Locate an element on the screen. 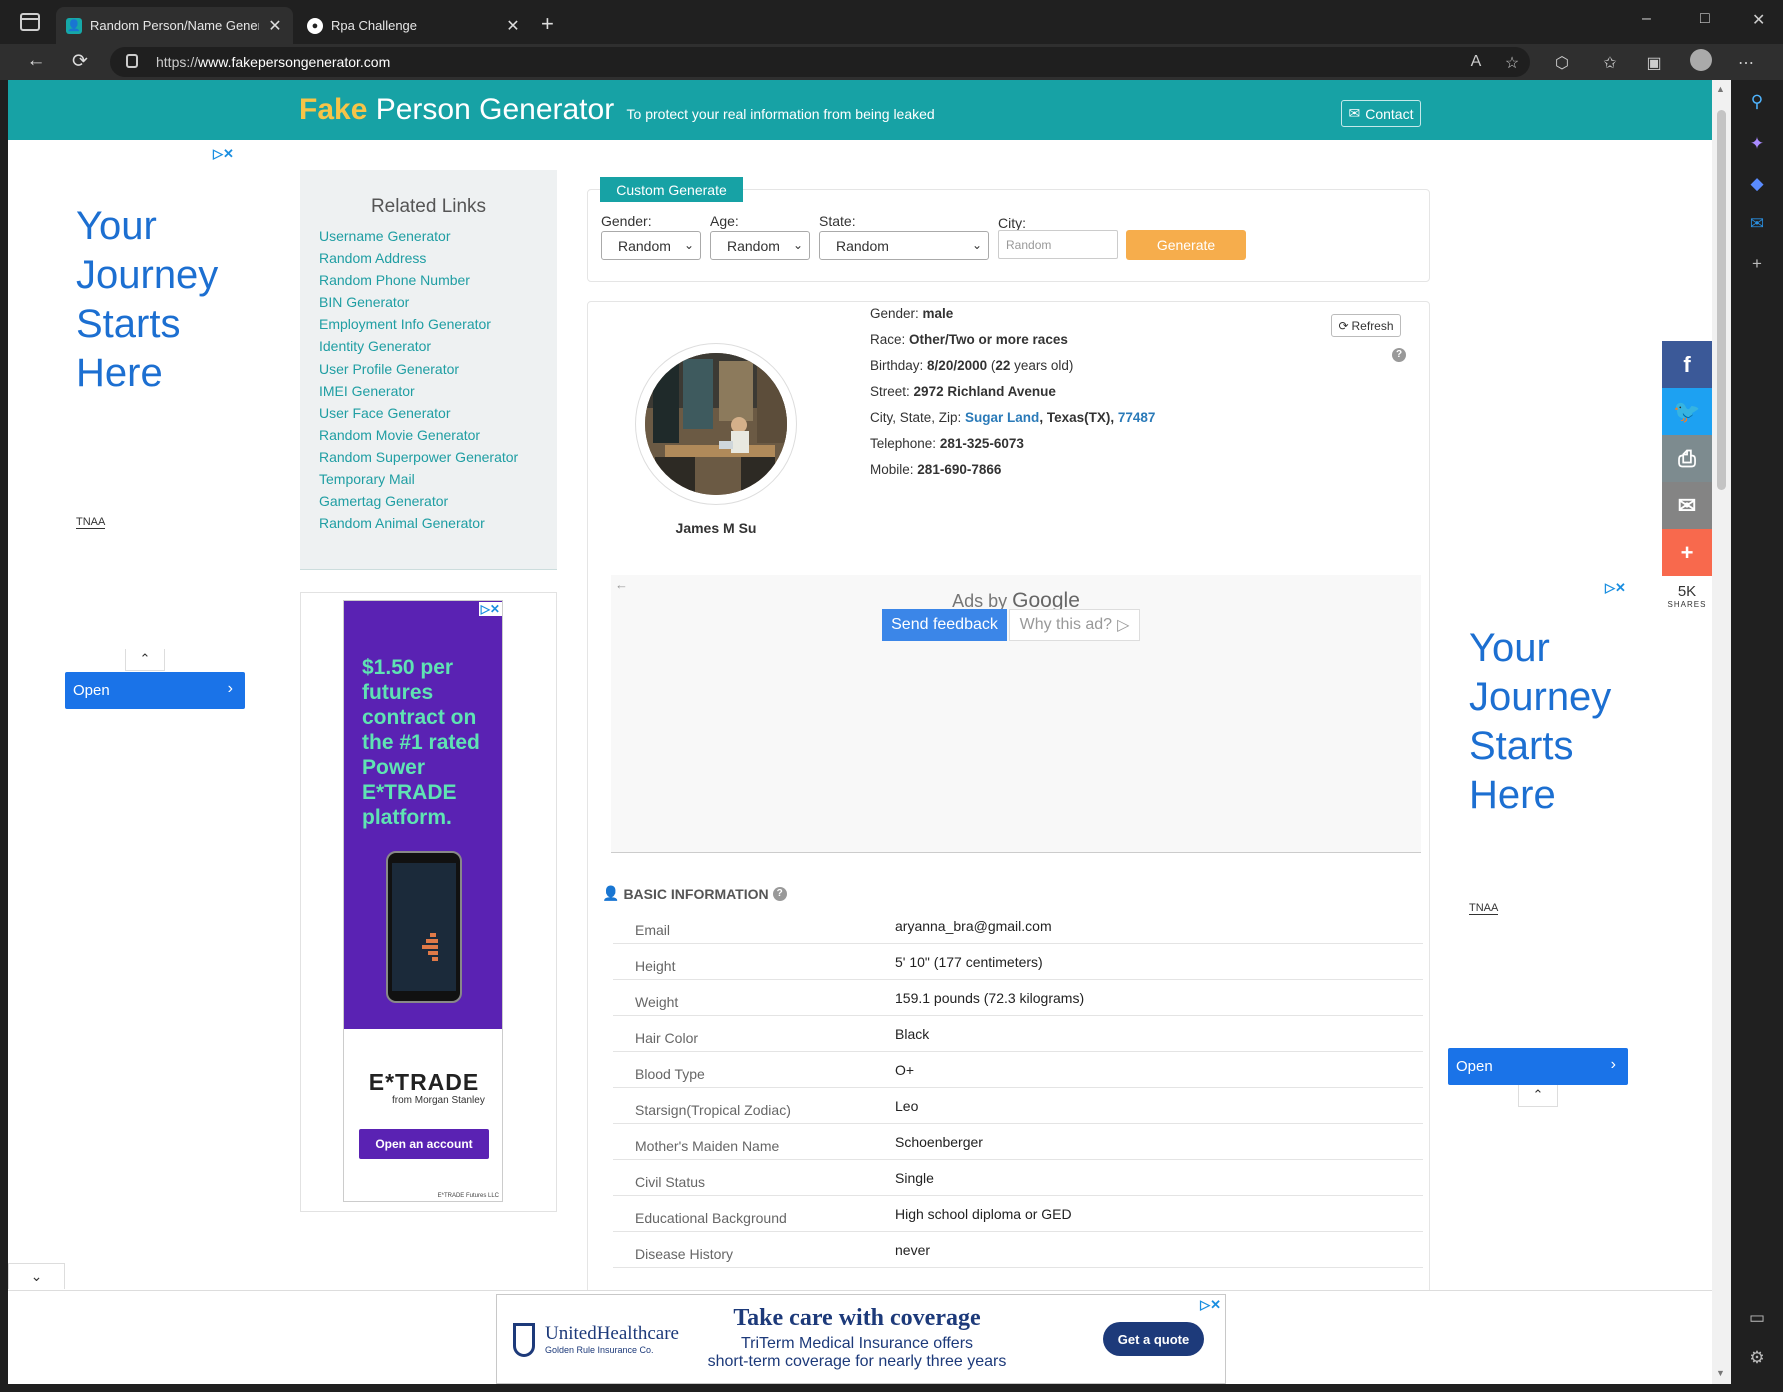  related-link: User Profile Generator is located at coordinates (418, 369).